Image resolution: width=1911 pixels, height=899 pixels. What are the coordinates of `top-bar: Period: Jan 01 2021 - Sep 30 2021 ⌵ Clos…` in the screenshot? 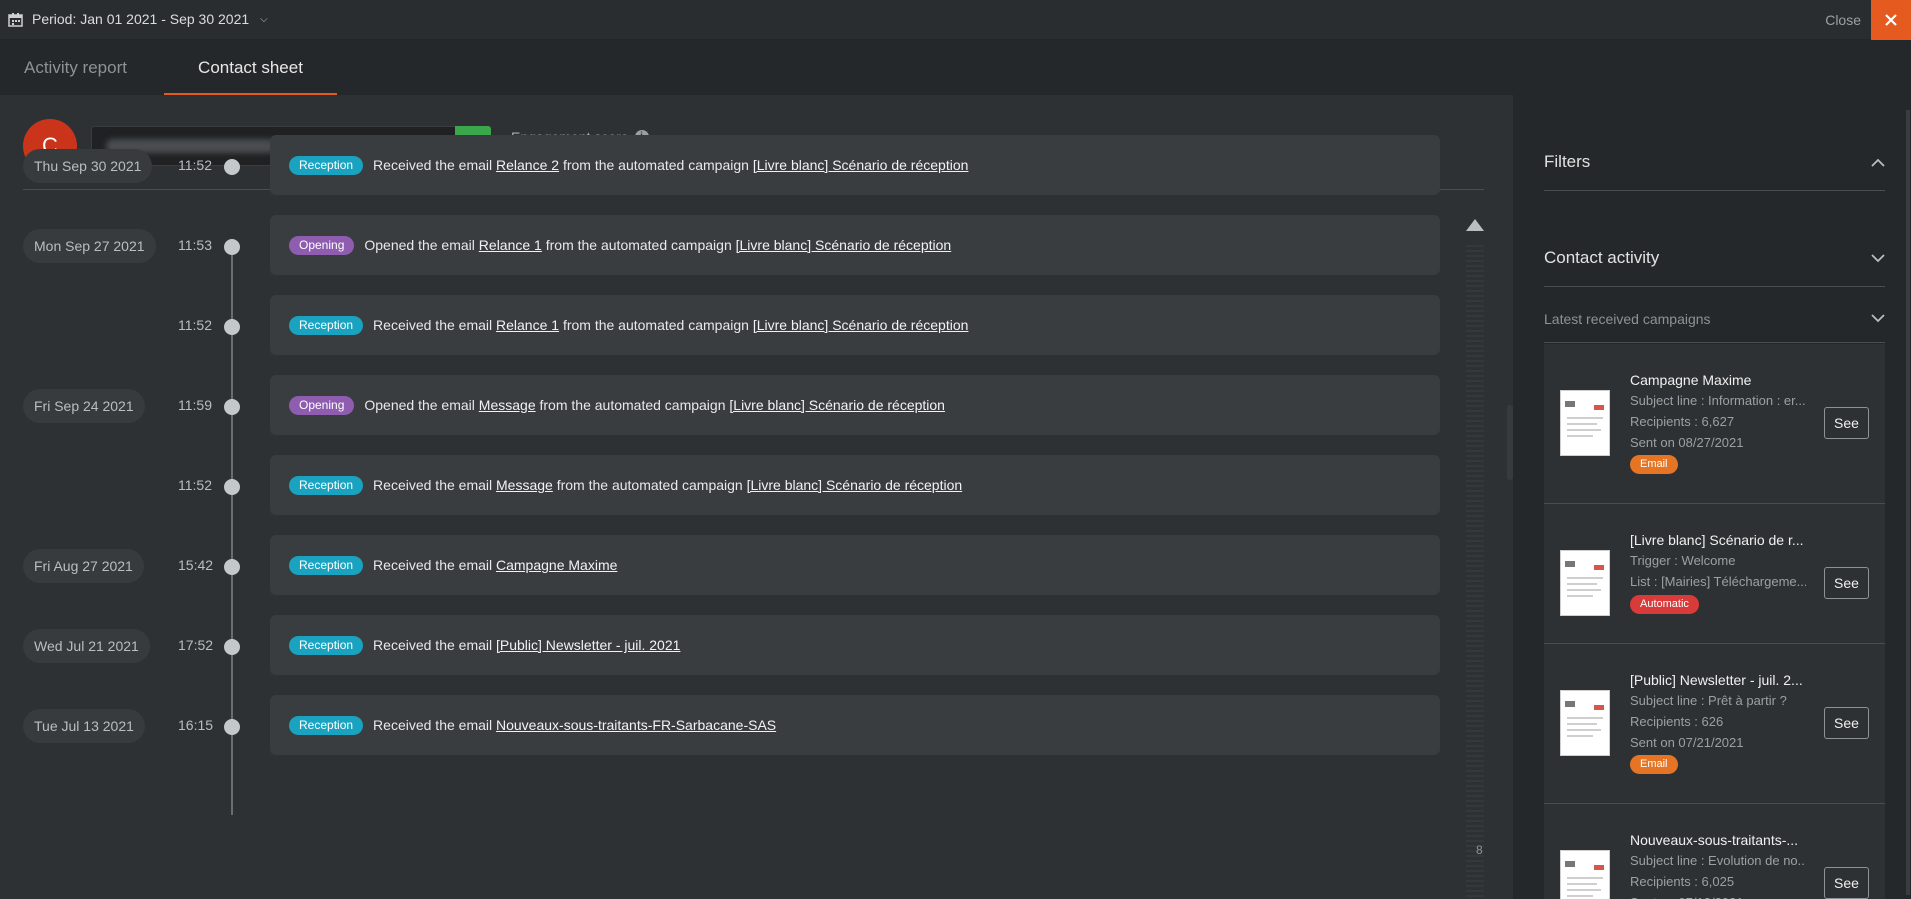 It's located at (955, 20).